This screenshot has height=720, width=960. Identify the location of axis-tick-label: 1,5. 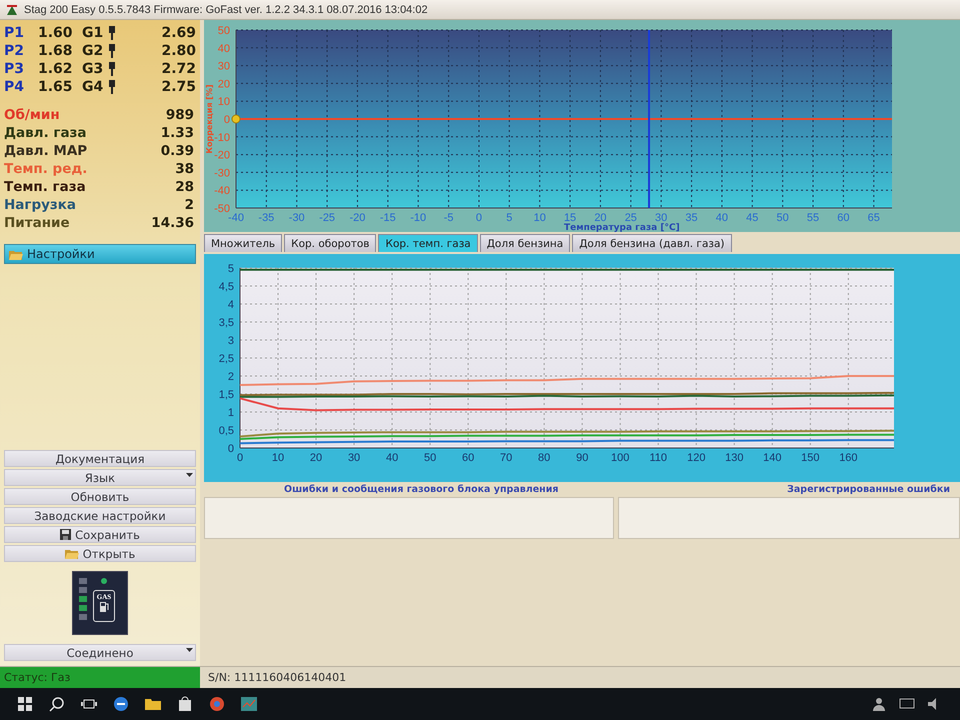
(226, 395).